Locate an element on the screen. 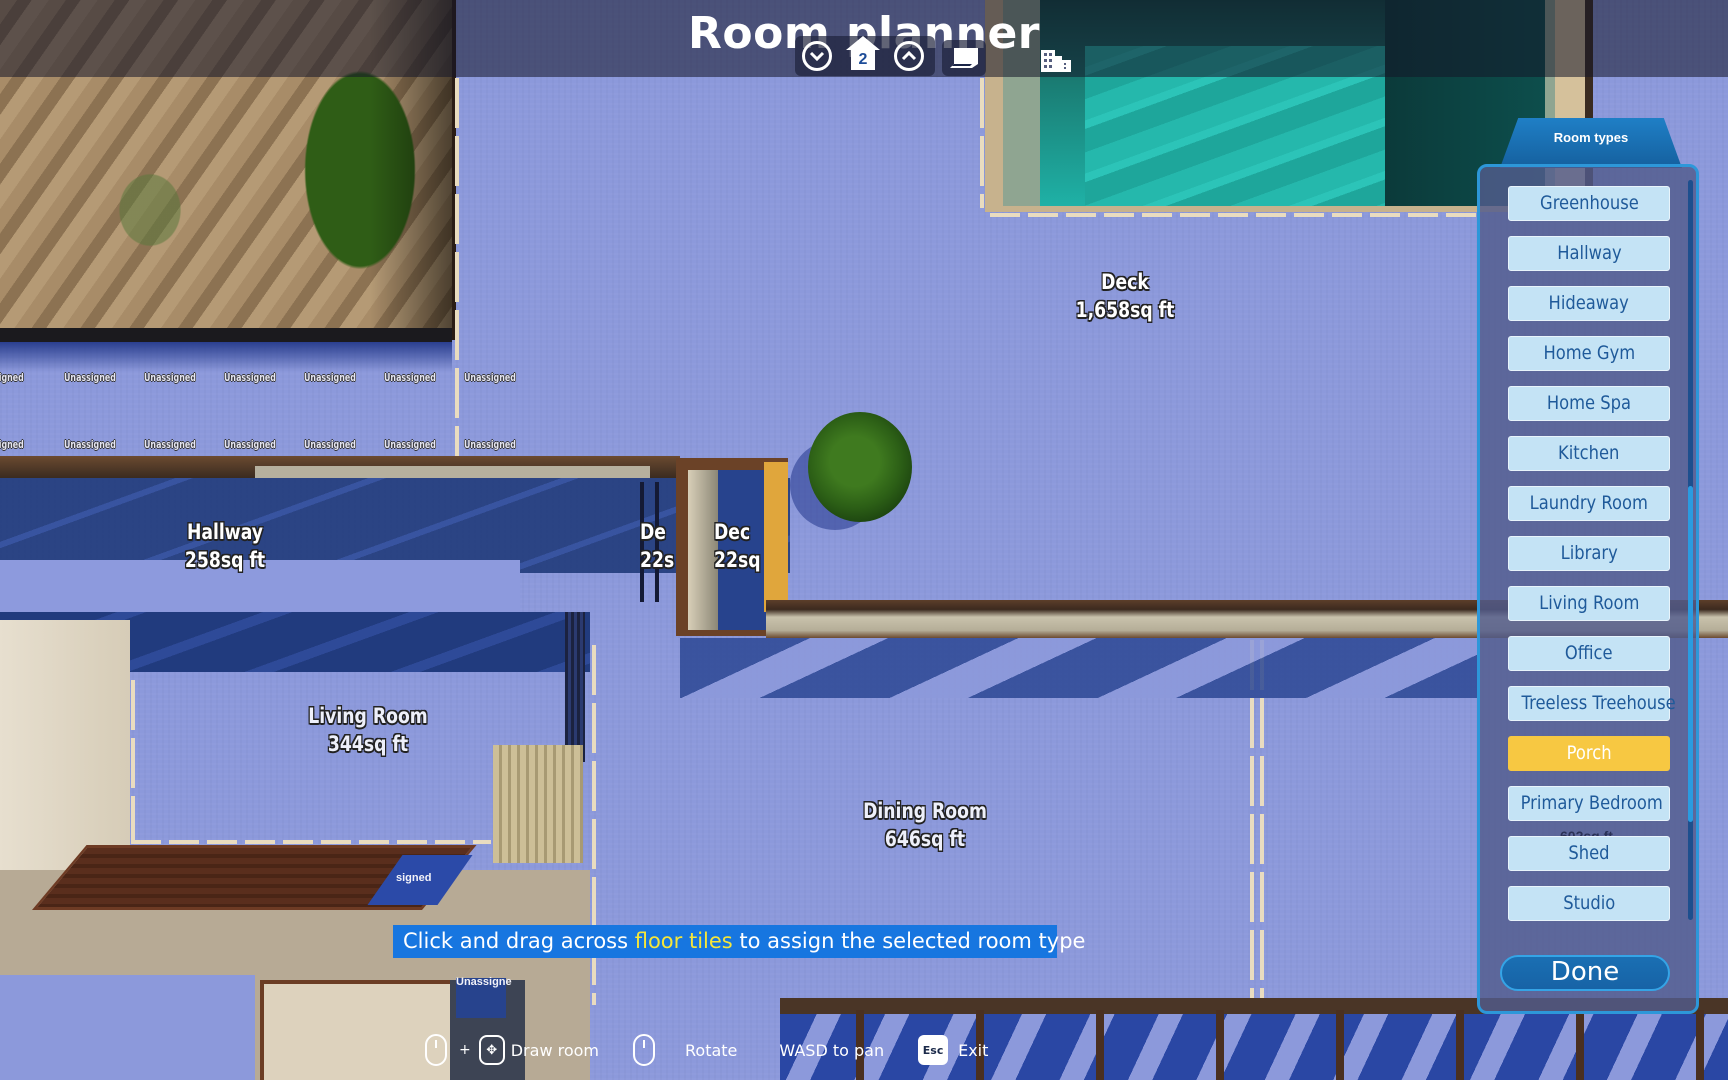  room-type-primary-bedroom: Primary Bedroom is located at coordinates (1589, 803).